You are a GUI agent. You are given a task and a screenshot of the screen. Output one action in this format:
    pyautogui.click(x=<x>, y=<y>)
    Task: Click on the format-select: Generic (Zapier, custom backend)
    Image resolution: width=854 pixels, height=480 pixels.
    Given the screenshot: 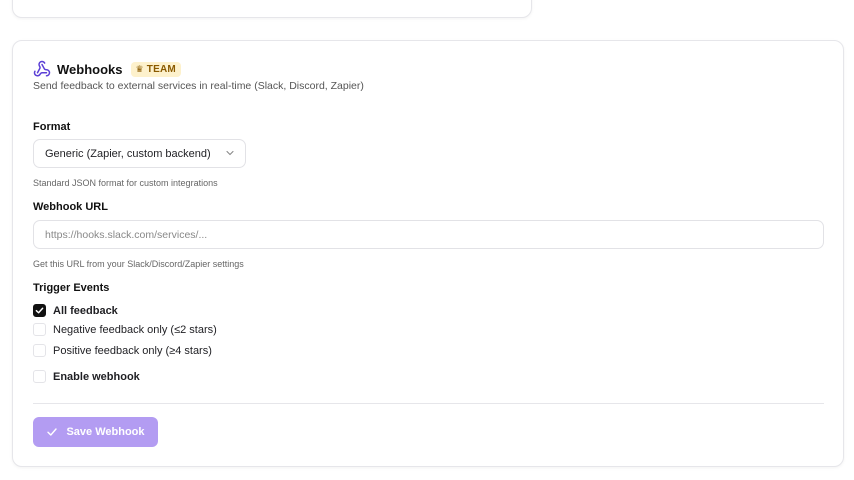 What is the action you would take?
    pyautogui.click(x=139, y=153)
    